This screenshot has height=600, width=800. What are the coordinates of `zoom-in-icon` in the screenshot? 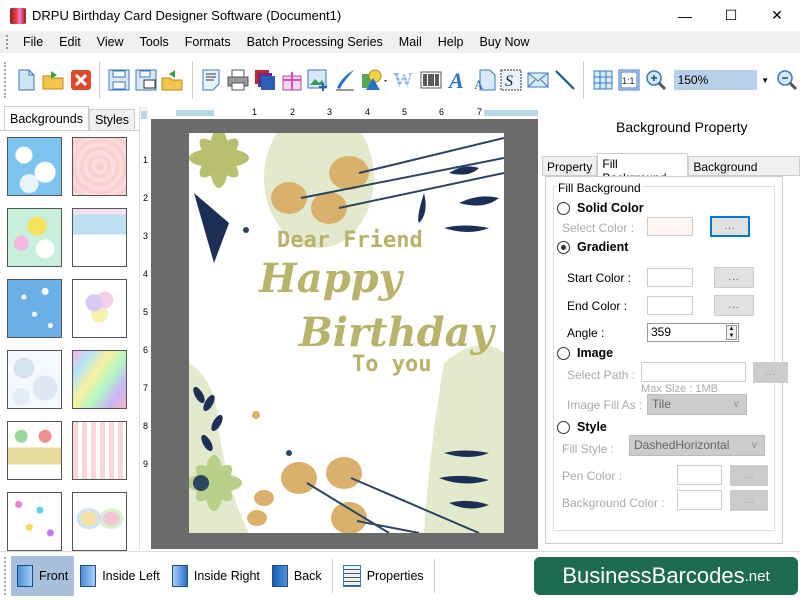 It's located at (656, 80).